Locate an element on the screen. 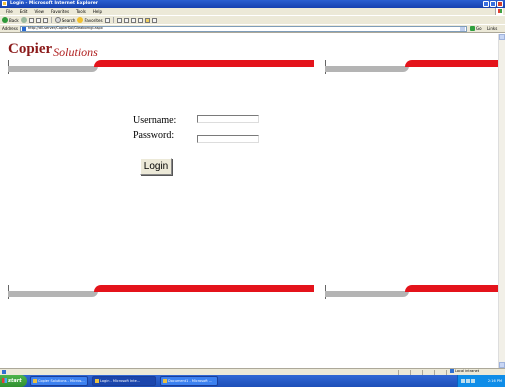 Image resolution: width=505 pixels, height=387 pixels. forward-arrow-icon is located at coordinates (23, 20).